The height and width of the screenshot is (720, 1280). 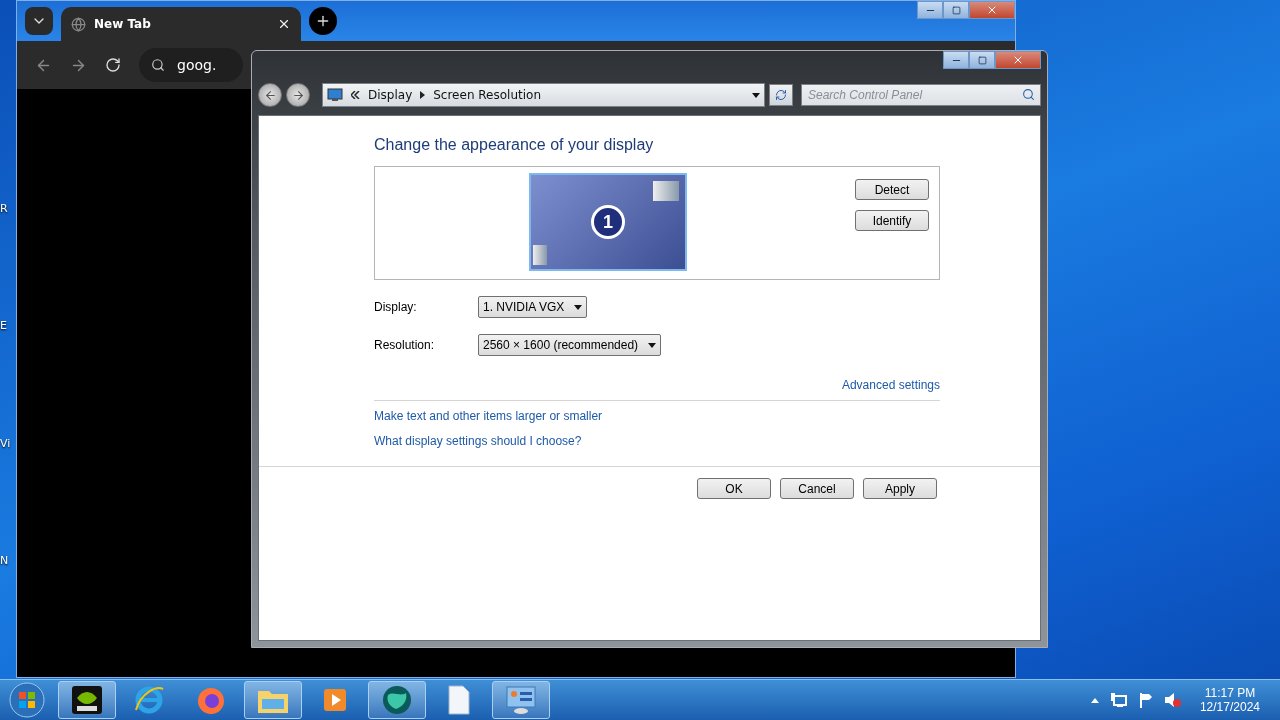 I want to click on clock: 11:17 PM 12/17/2024, so click(x=1229, y=700).